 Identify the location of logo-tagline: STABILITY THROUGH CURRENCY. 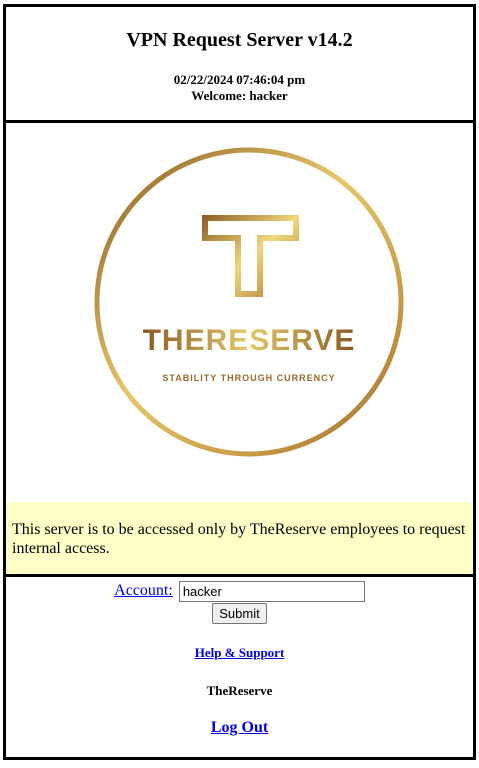
(248, 378).